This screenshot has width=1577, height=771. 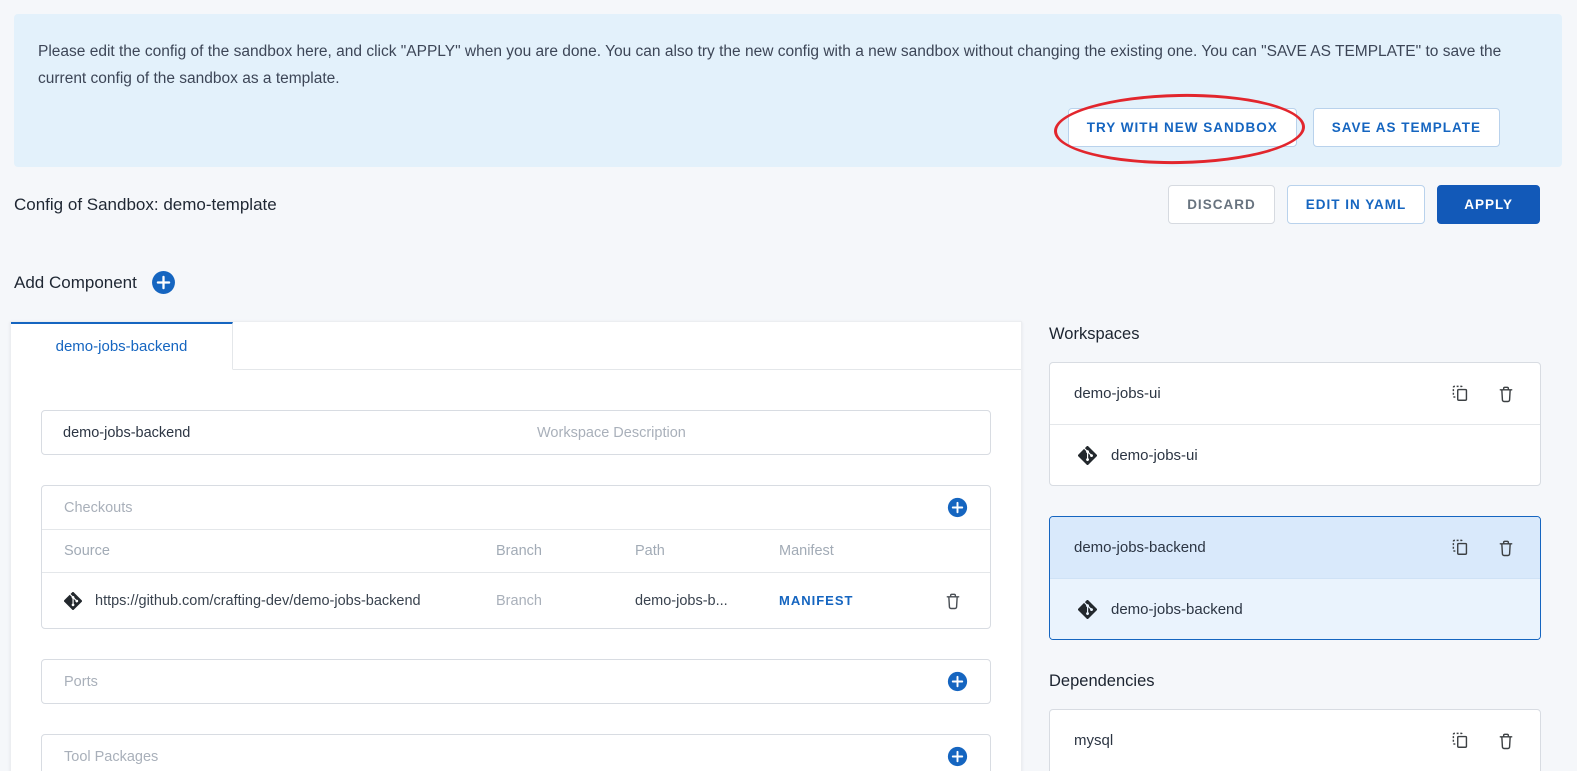 I want to click on workspace-repo-name: demo-jobs-backend, so click(x=1177, y=609).